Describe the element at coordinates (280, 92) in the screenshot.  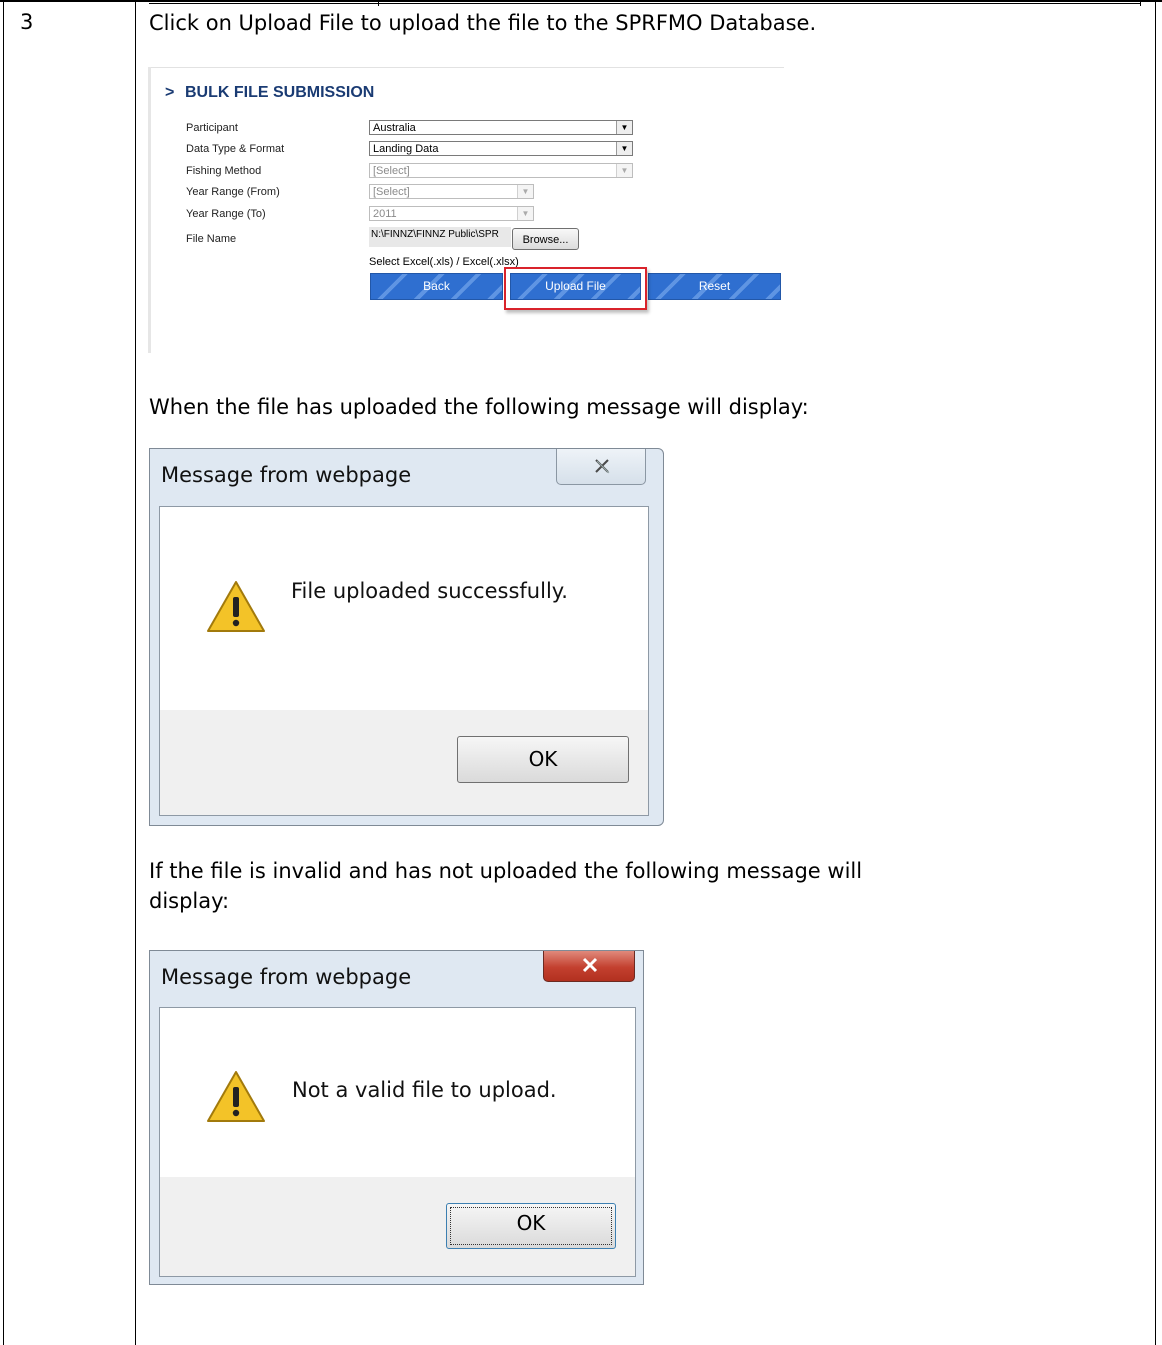
I see `form-title: BULK FILE SUBMISSION` at that location.